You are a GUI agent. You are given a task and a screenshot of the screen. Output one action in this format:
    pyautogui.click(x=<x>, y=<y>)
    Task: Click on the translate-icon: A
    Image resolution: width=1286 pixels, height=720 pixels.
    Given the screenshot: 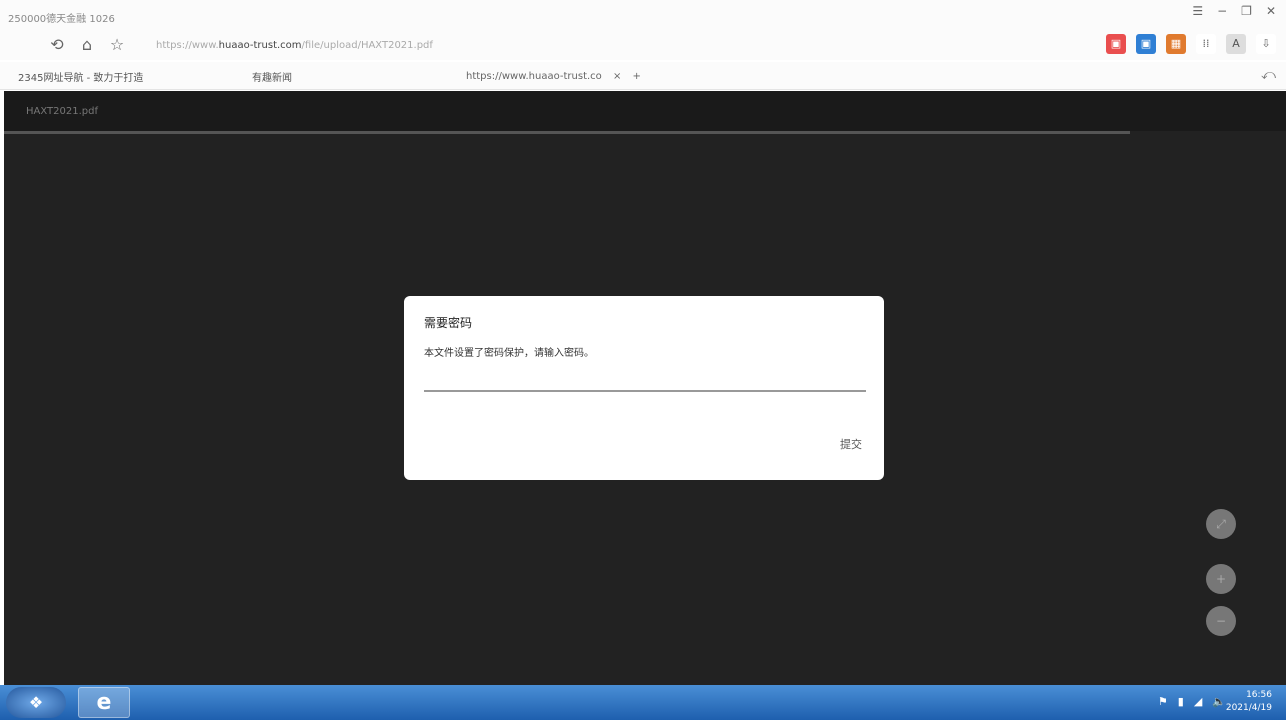 What is the action you would take?
    pyautogui.click(x=1236, y=44)
    